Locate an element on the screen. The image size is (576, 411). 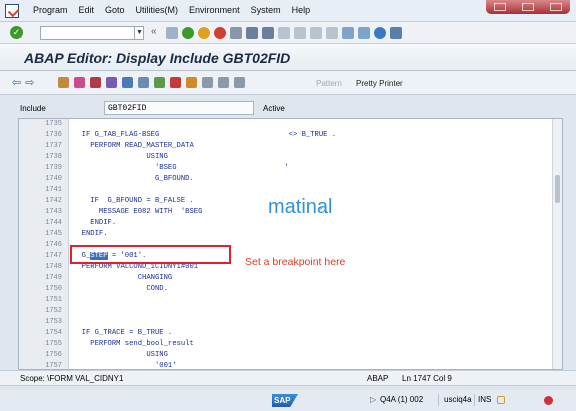
include-row: Include GBT02FID Active is located at coordinates (288, 108).